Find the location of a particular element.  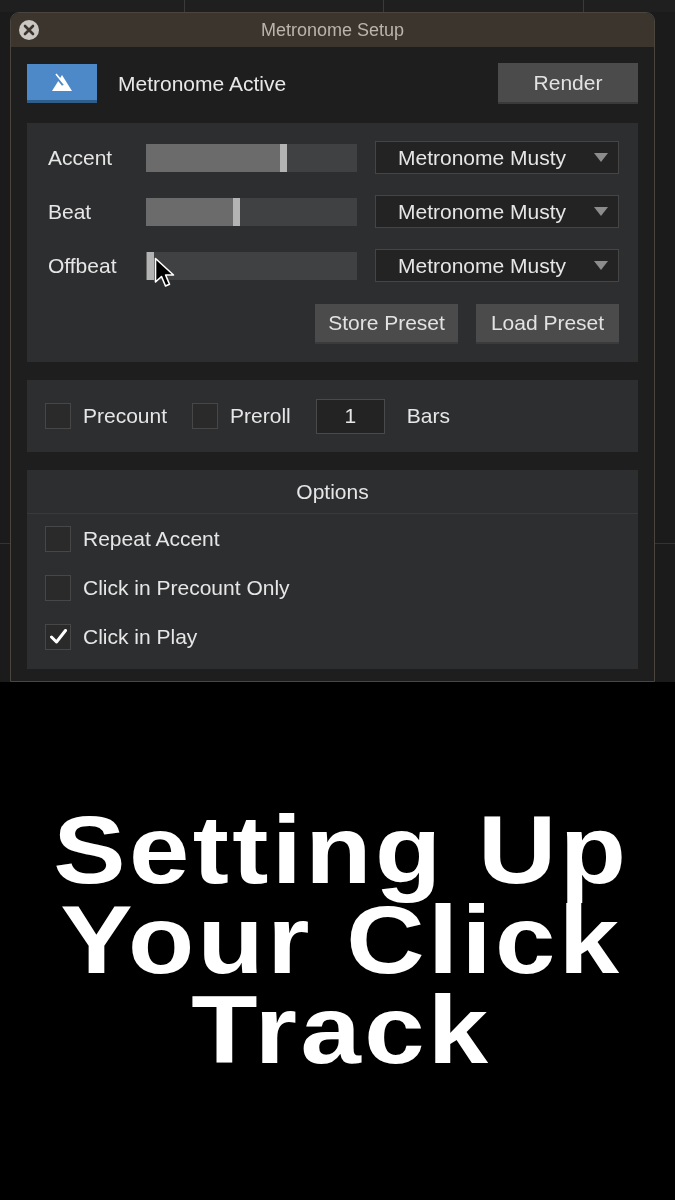

window-title: Metronome Setup is located at coordinates (332, 30).